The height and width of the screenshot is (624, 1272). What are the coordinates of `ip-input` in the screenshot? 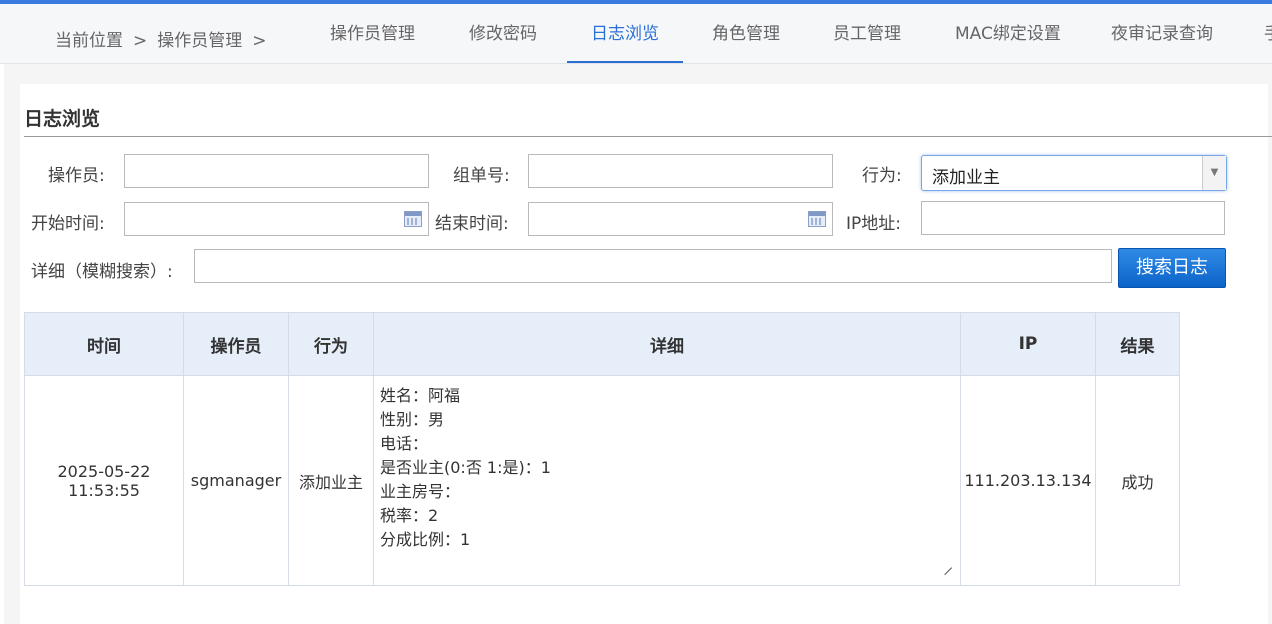 It's located at (1073, 218).